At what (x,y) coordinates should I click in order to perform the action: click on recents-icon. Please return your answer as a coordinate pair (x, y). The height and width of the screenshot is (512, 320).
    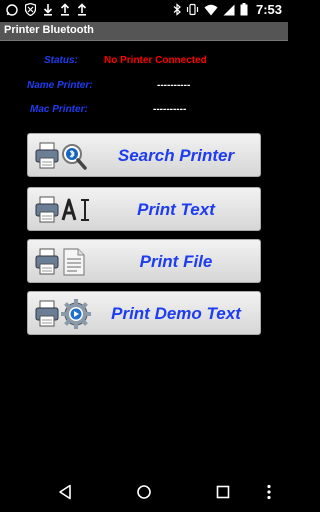
    Looking at the image, I should click on (223, 494).